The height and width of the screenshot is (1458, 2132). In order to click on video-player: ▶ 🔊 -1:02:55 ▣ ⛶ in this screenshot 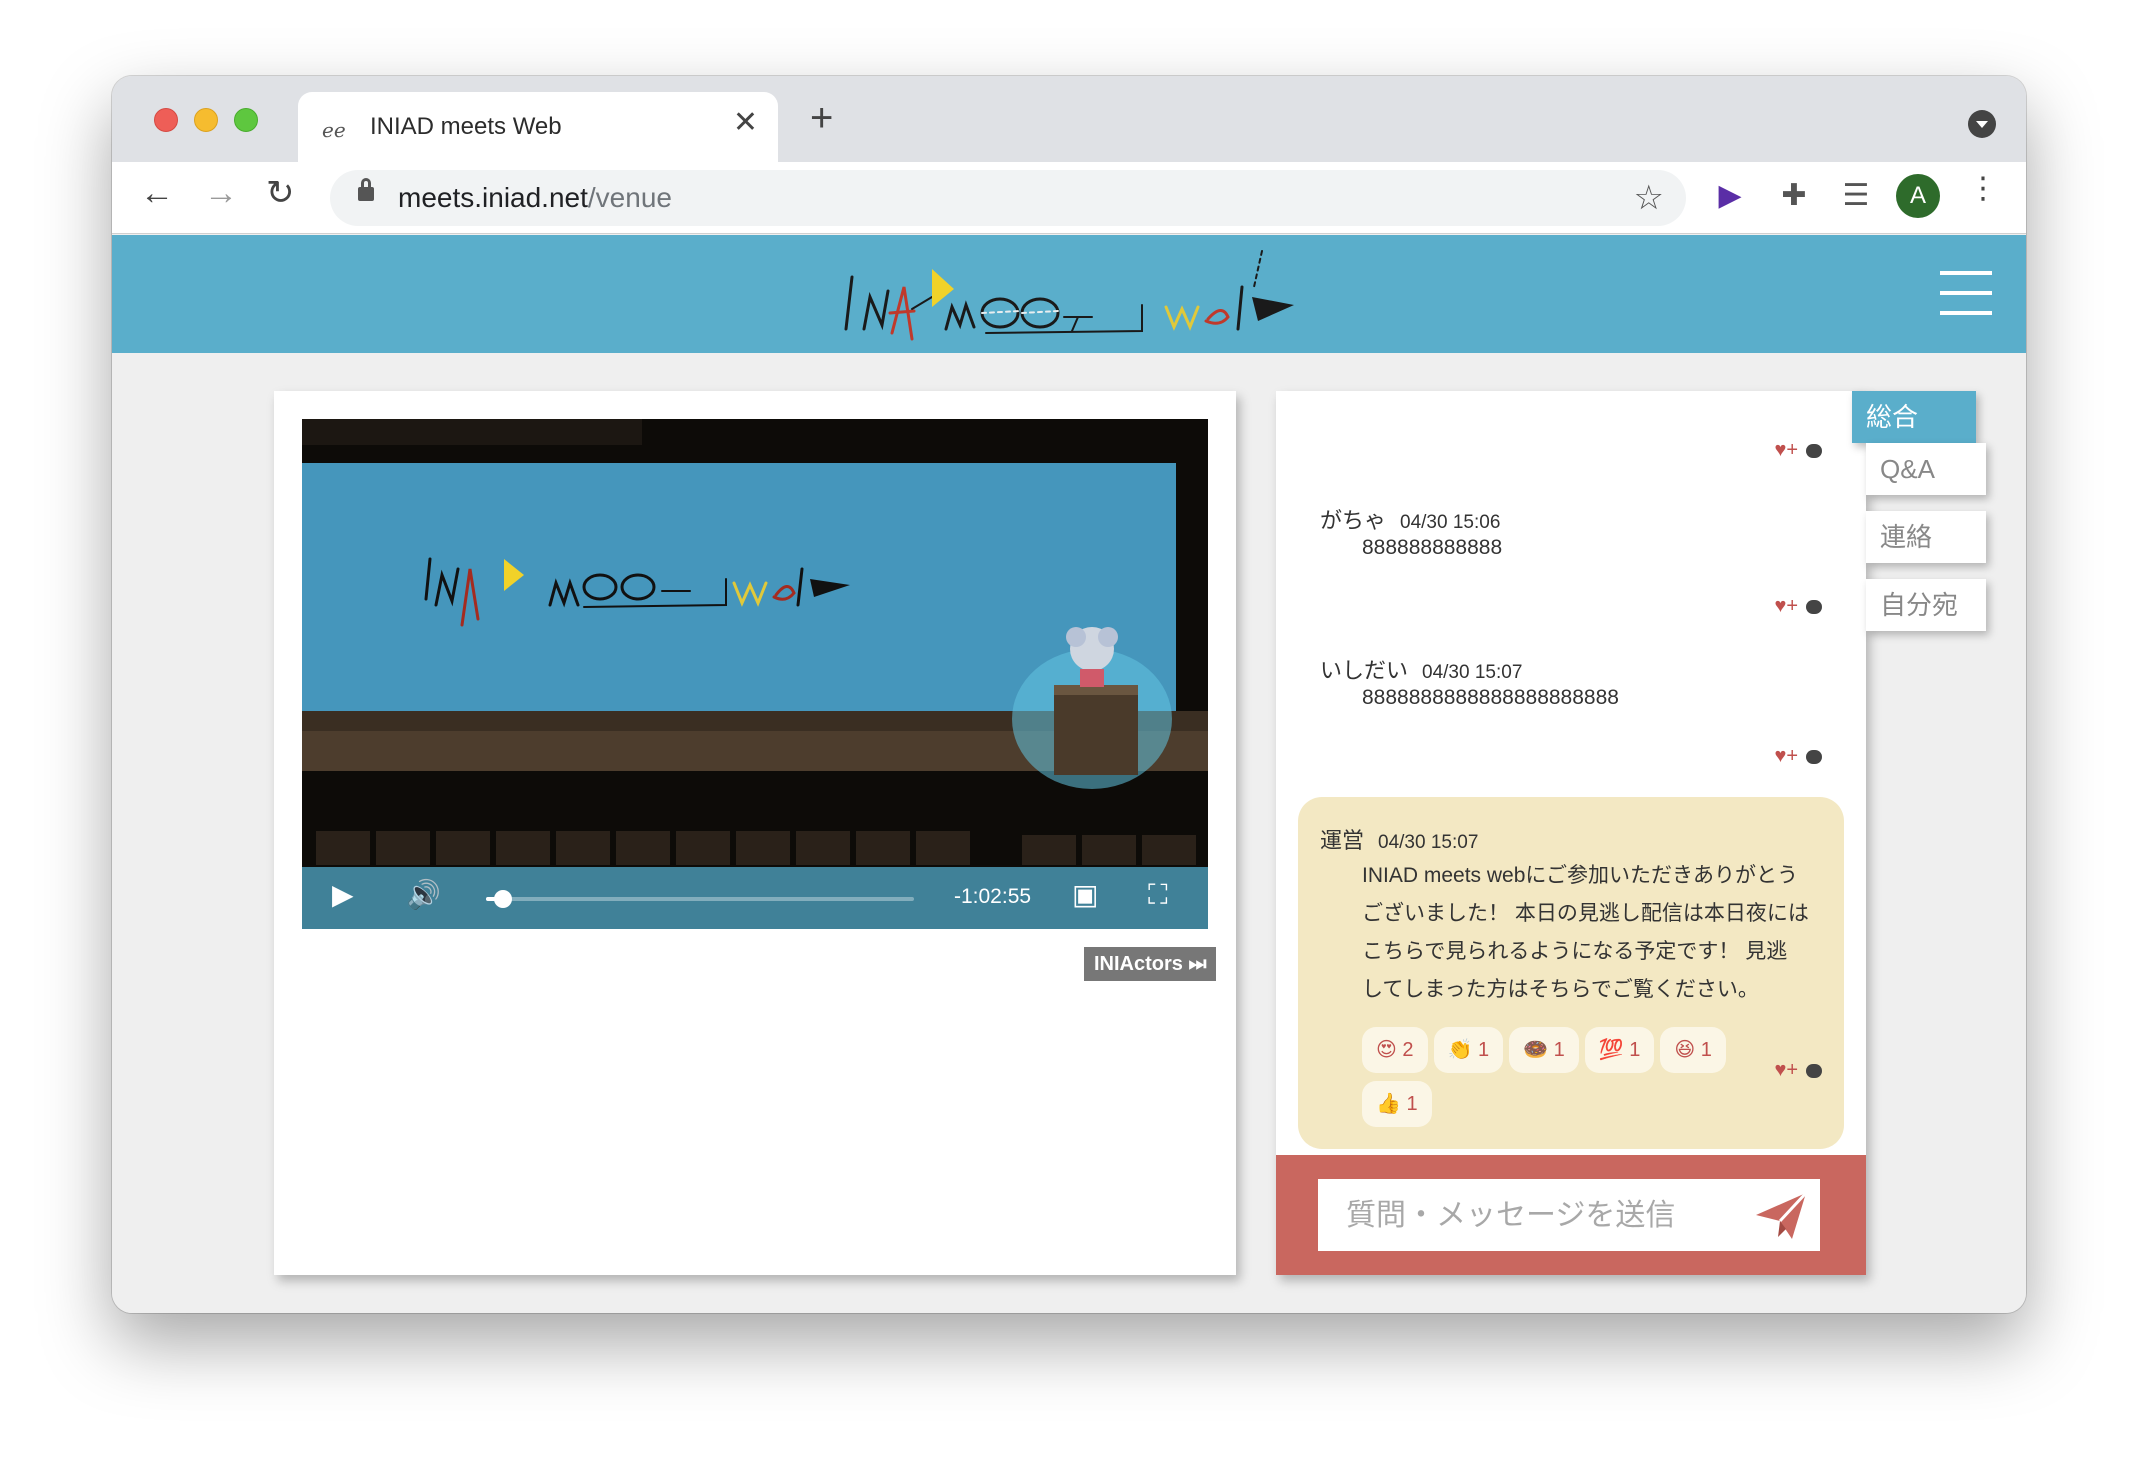, I will do `click(755, 674)`.